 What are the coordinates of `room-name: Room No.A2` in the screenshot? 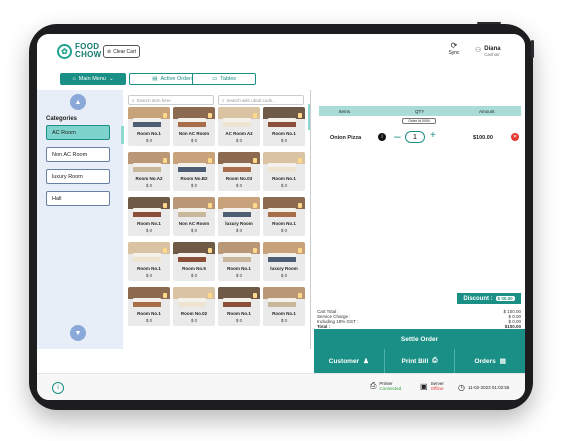 It's located at (149, 178).